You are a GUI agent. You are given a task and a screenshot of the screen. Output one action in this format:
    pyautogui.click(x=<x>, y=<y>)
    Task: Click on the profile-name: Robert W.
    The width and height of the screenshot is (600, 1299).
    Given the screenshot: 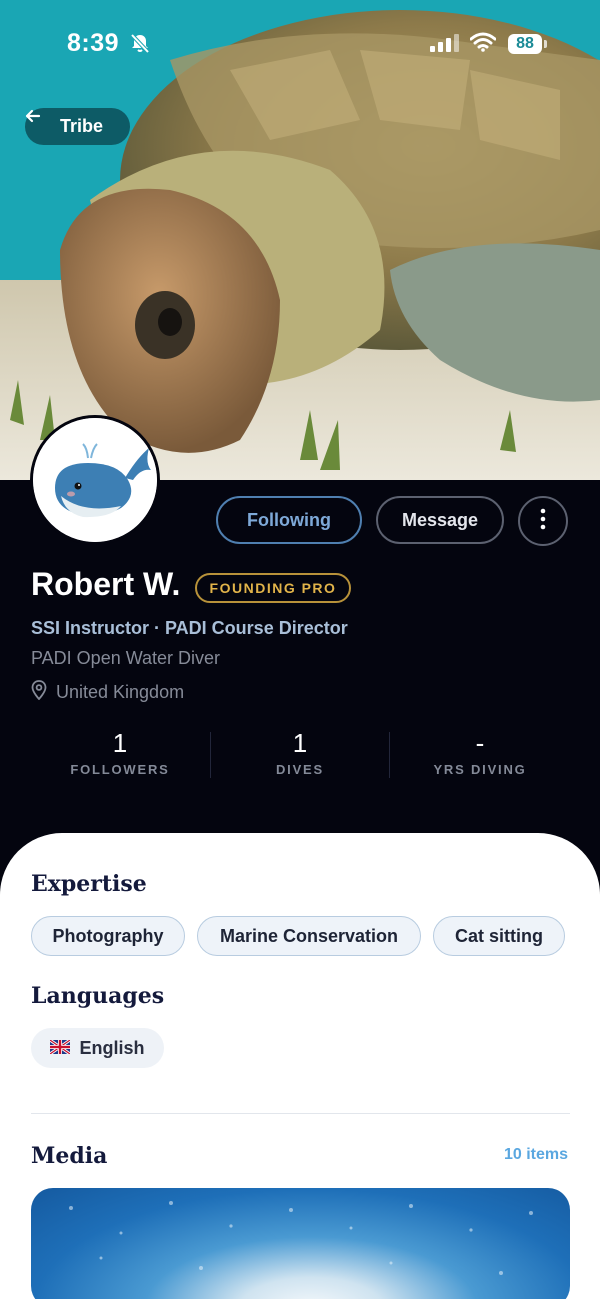 What is the action you would take?
    pyautogui.click(x=106, y=584)
    